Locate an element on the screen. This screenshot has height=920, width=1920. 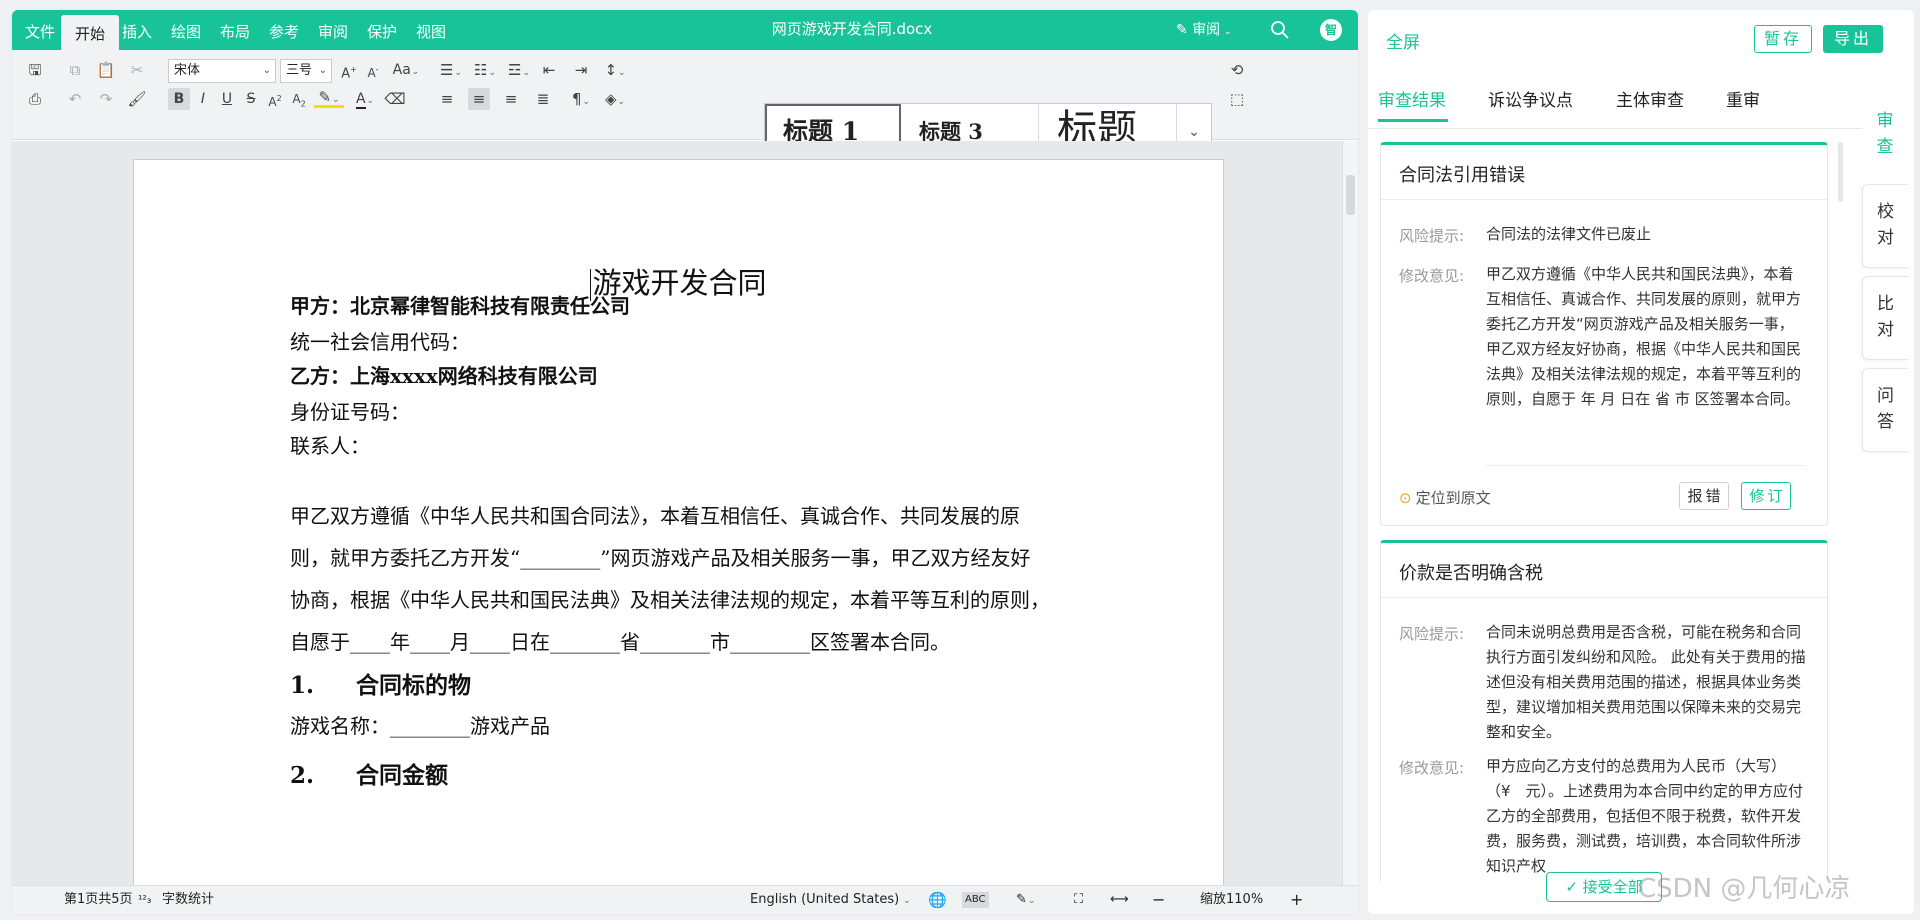
select-icon: ⬚ is located at coordinates (1237, 99).